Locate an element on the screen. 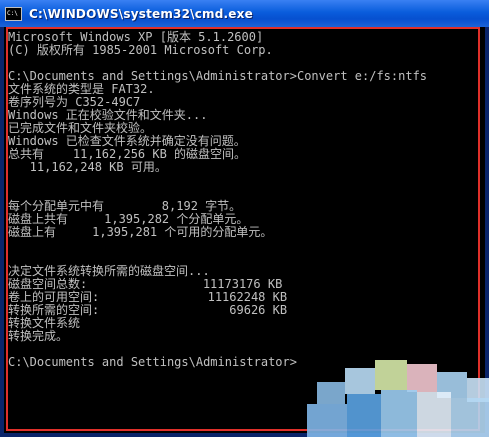  console-line: C:\Documents and Settings\Administrator> is located at coordinates (152, 362).